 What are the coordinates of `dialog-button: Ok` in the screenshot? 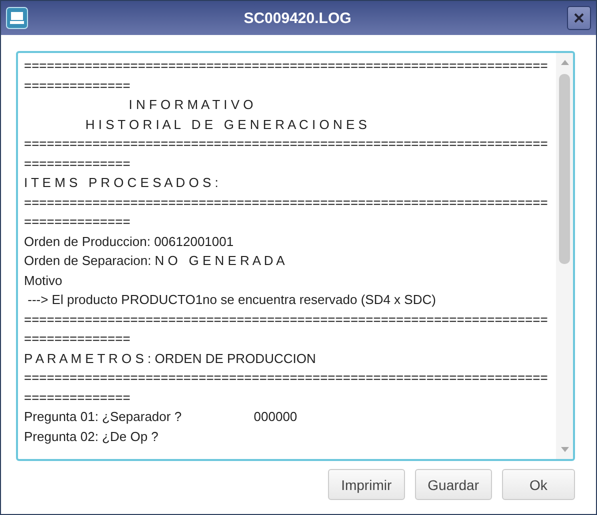 It's located at (538, 484).